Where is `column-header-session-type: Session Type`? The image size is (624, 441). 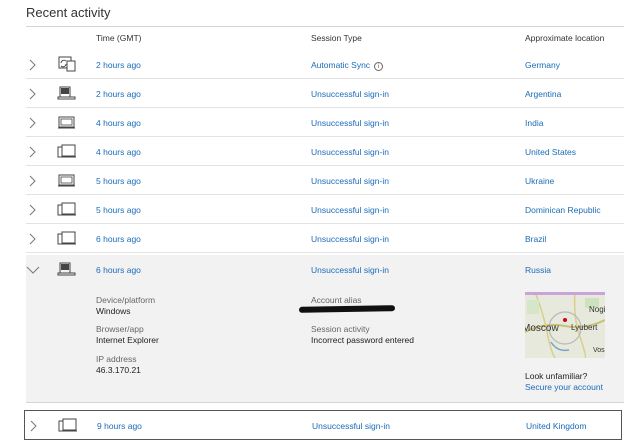 column-header-session-type: Session Type is located at coordinates (336, 38).